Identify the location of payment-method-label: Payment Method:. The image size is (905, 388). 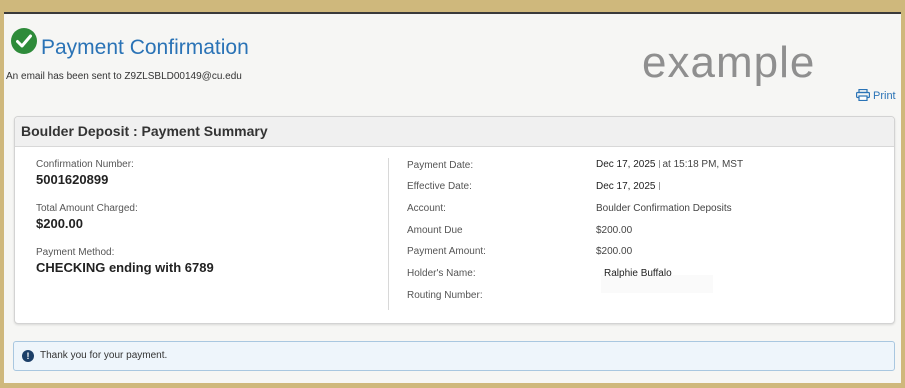
(75, 252).